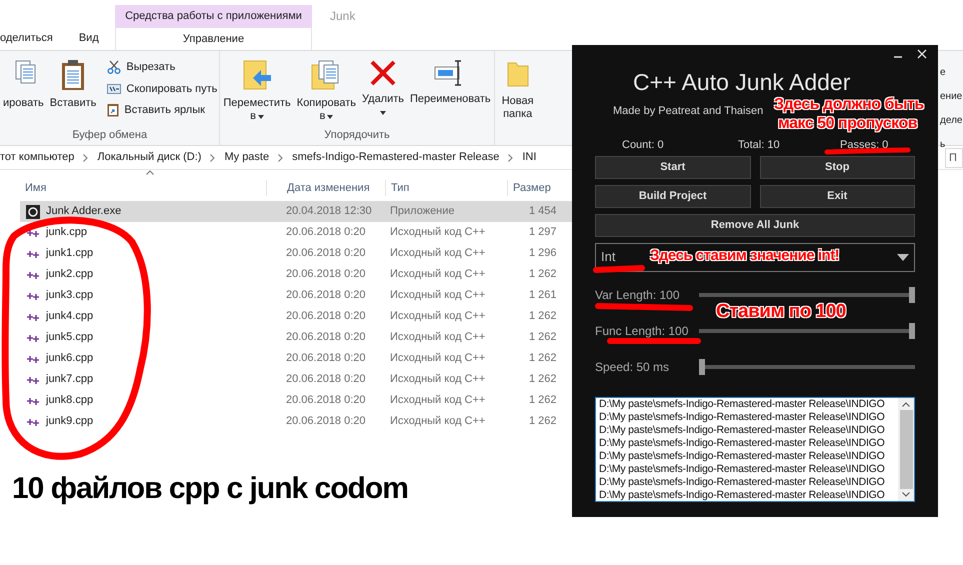 The width and height of the screenshot is (963, 565). I want to click on file-date: 20.04.2018 12:30, so click(329, 212).